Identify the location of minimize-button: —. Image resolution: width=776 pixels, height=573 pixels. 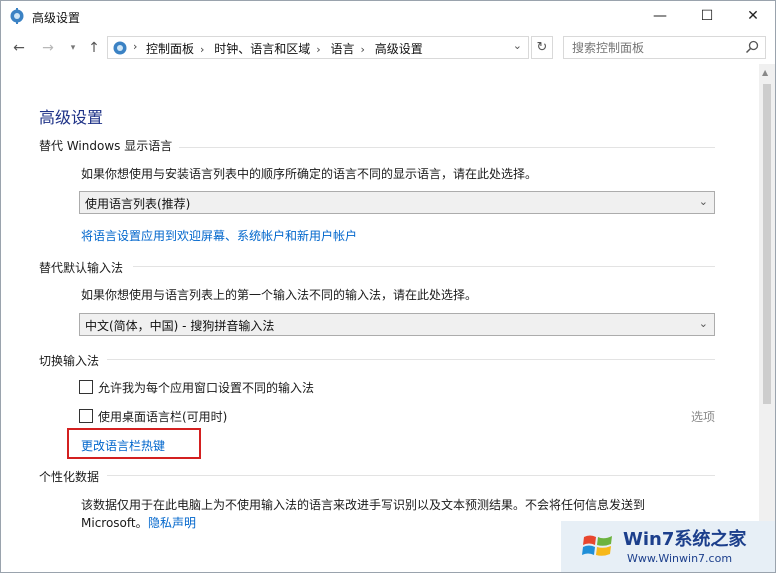
(660, 16).